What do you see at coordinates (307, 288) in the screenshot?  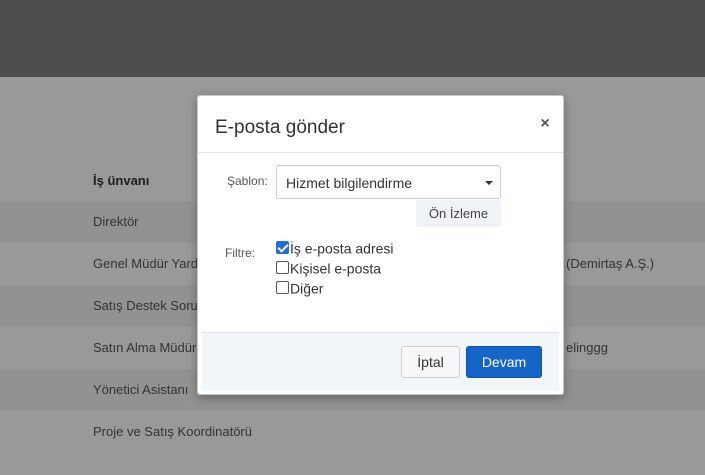 I see `filter-option-label: Diğer` at bounding box center [307, 288].